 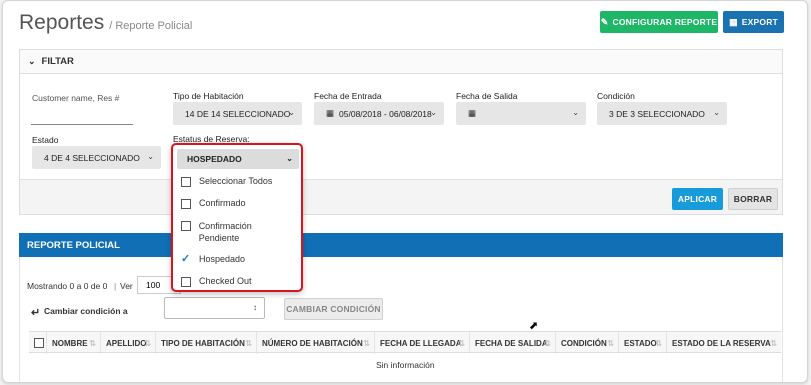 I want to click on apply-button: APLICAR, so click(x=697, y=199).